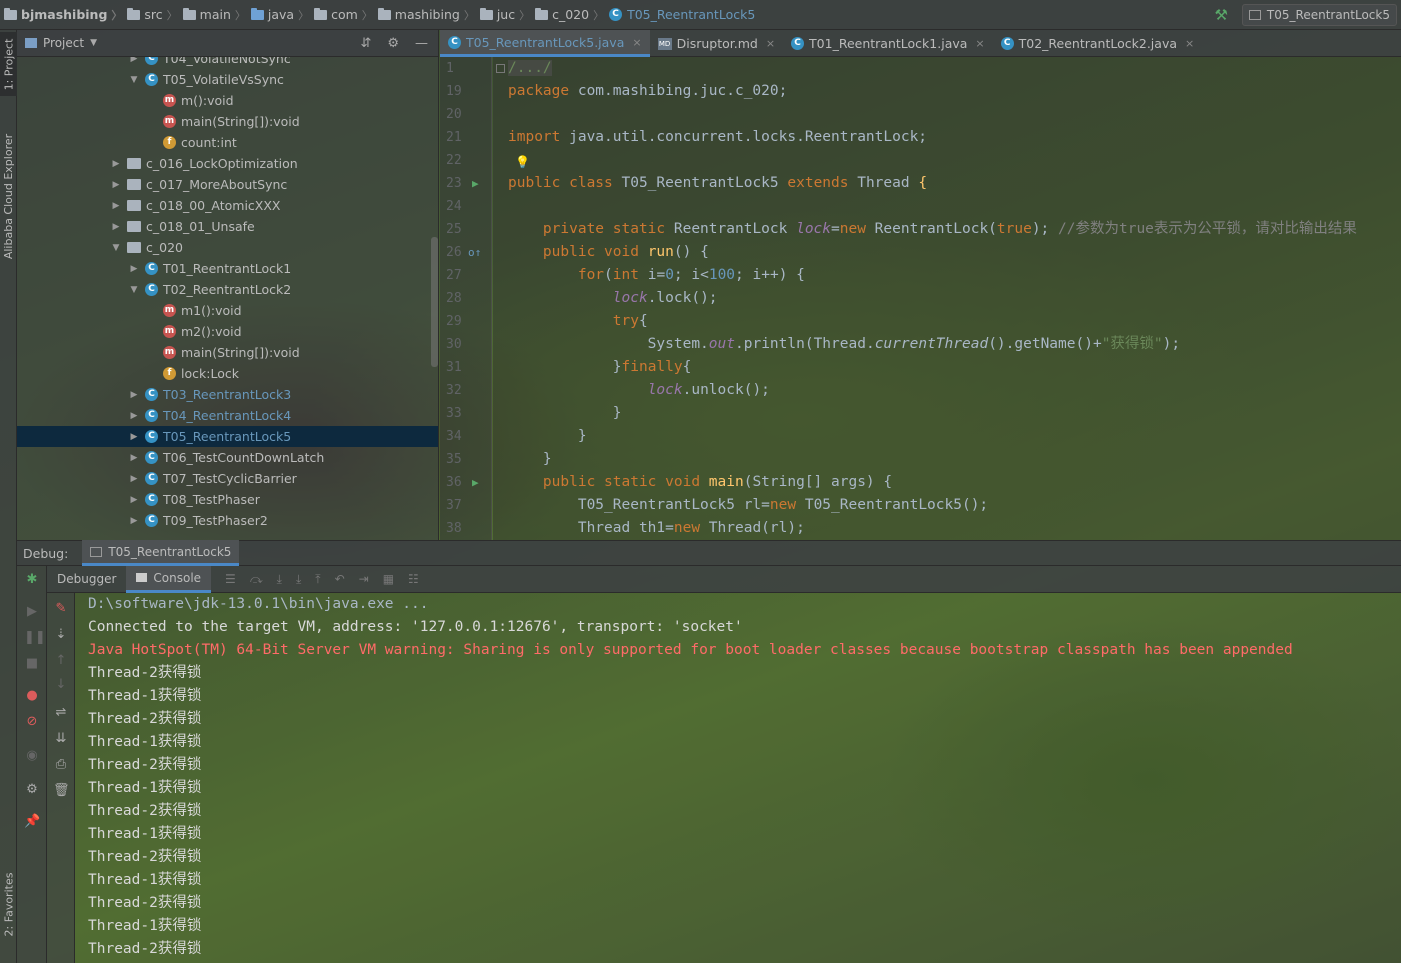 Image resolution: width=1401 pixels, height=963 pixels. Describe the element at coordinates (32, 756) in the screenshot. I see `camera-icon: ◉` at that location.